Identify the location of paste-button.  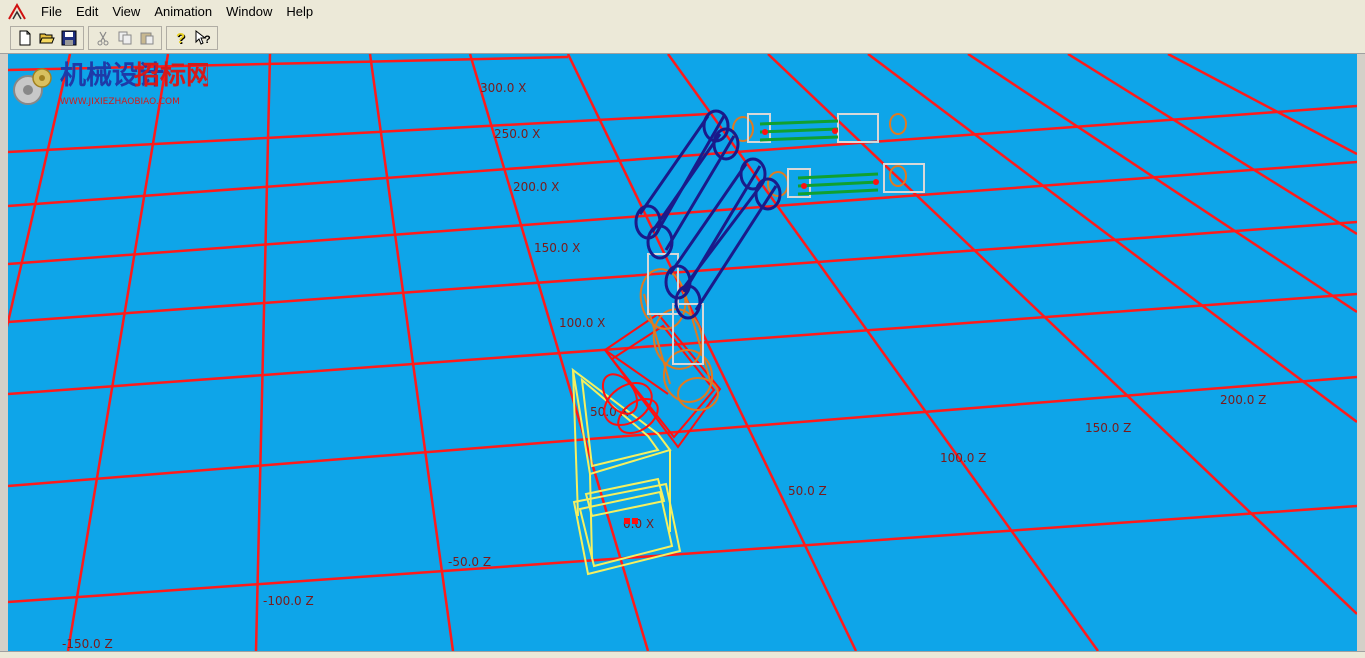
(147, 38).